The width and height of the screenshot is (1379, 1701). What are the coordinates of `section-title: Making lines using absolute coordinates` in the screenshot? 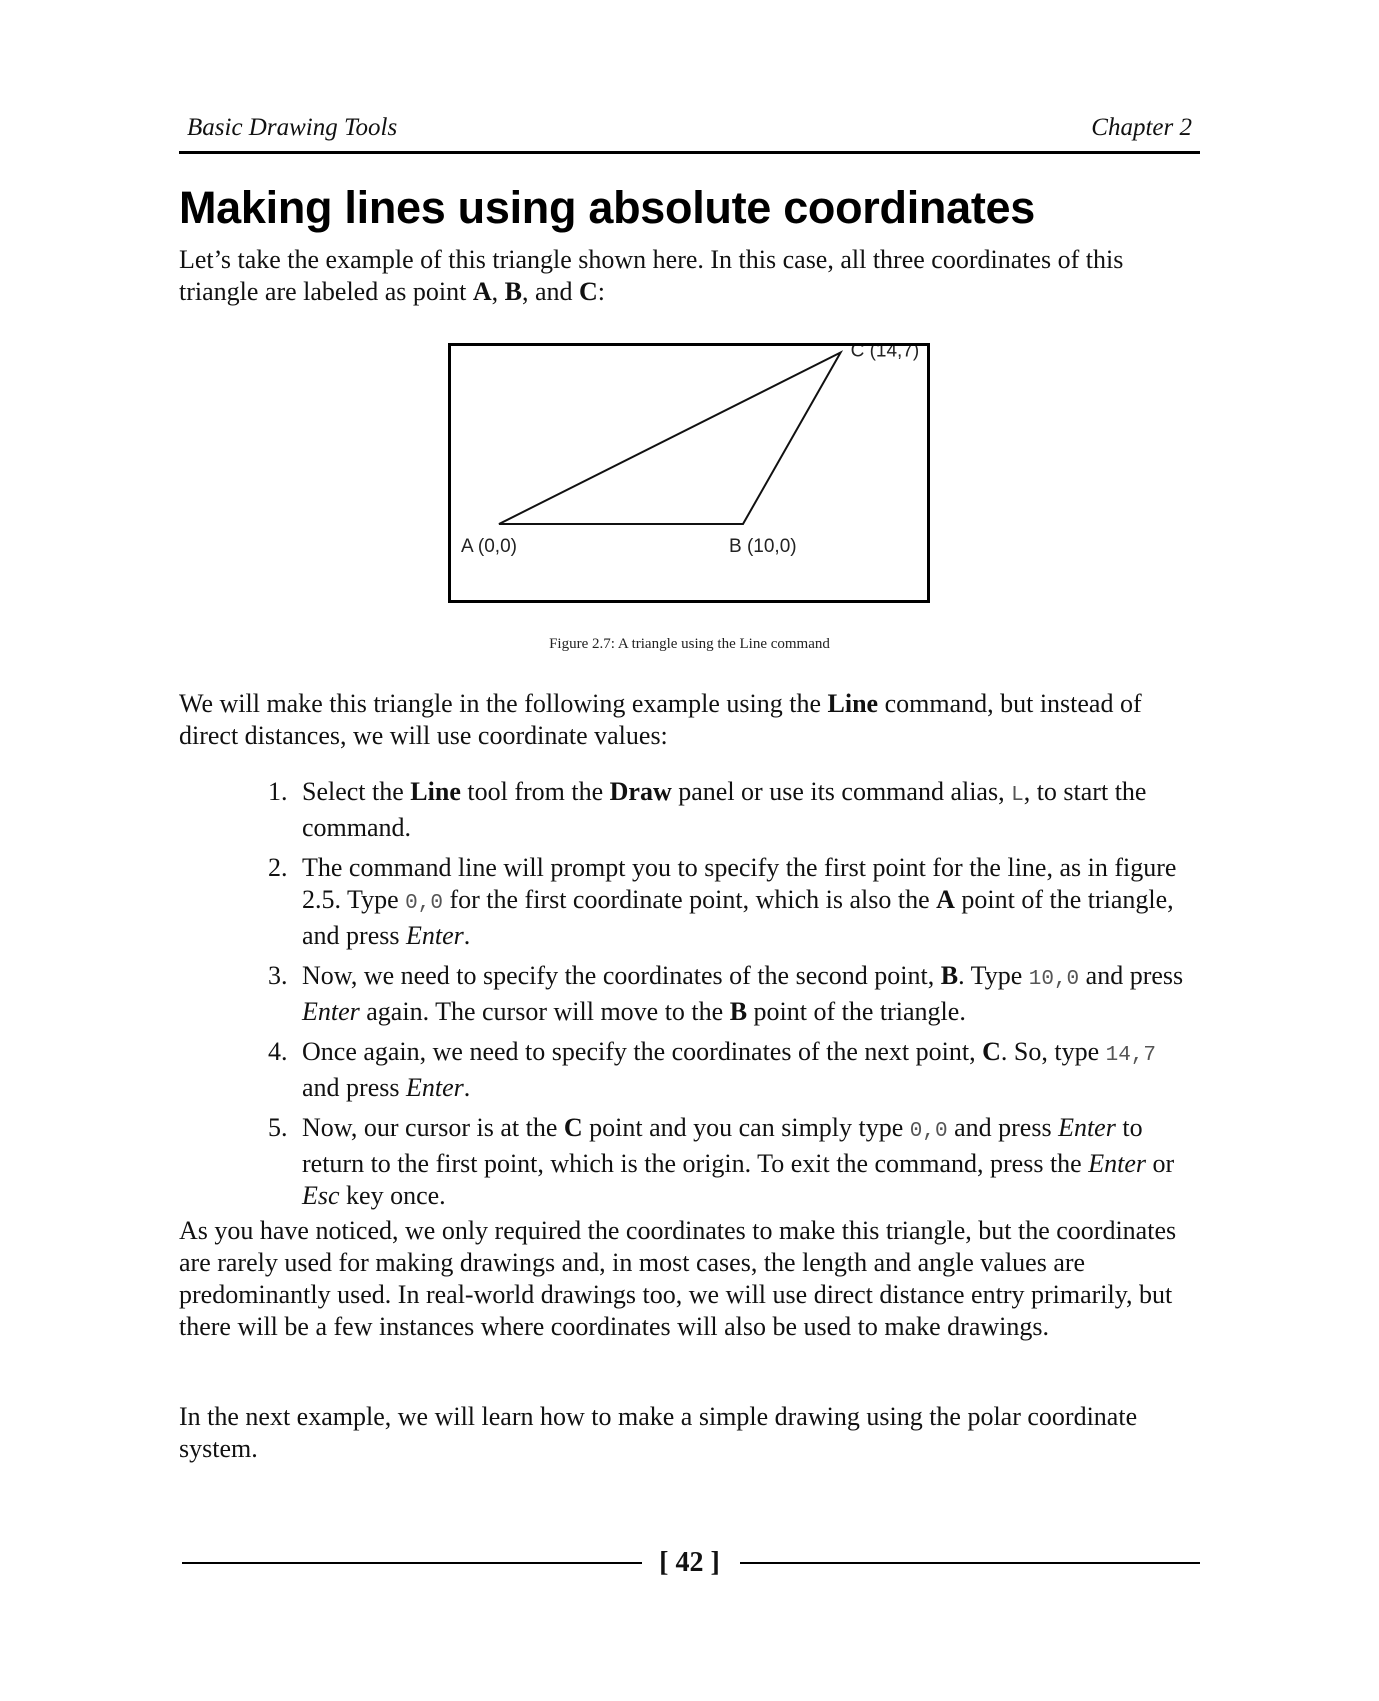 It's located at (607, 207).